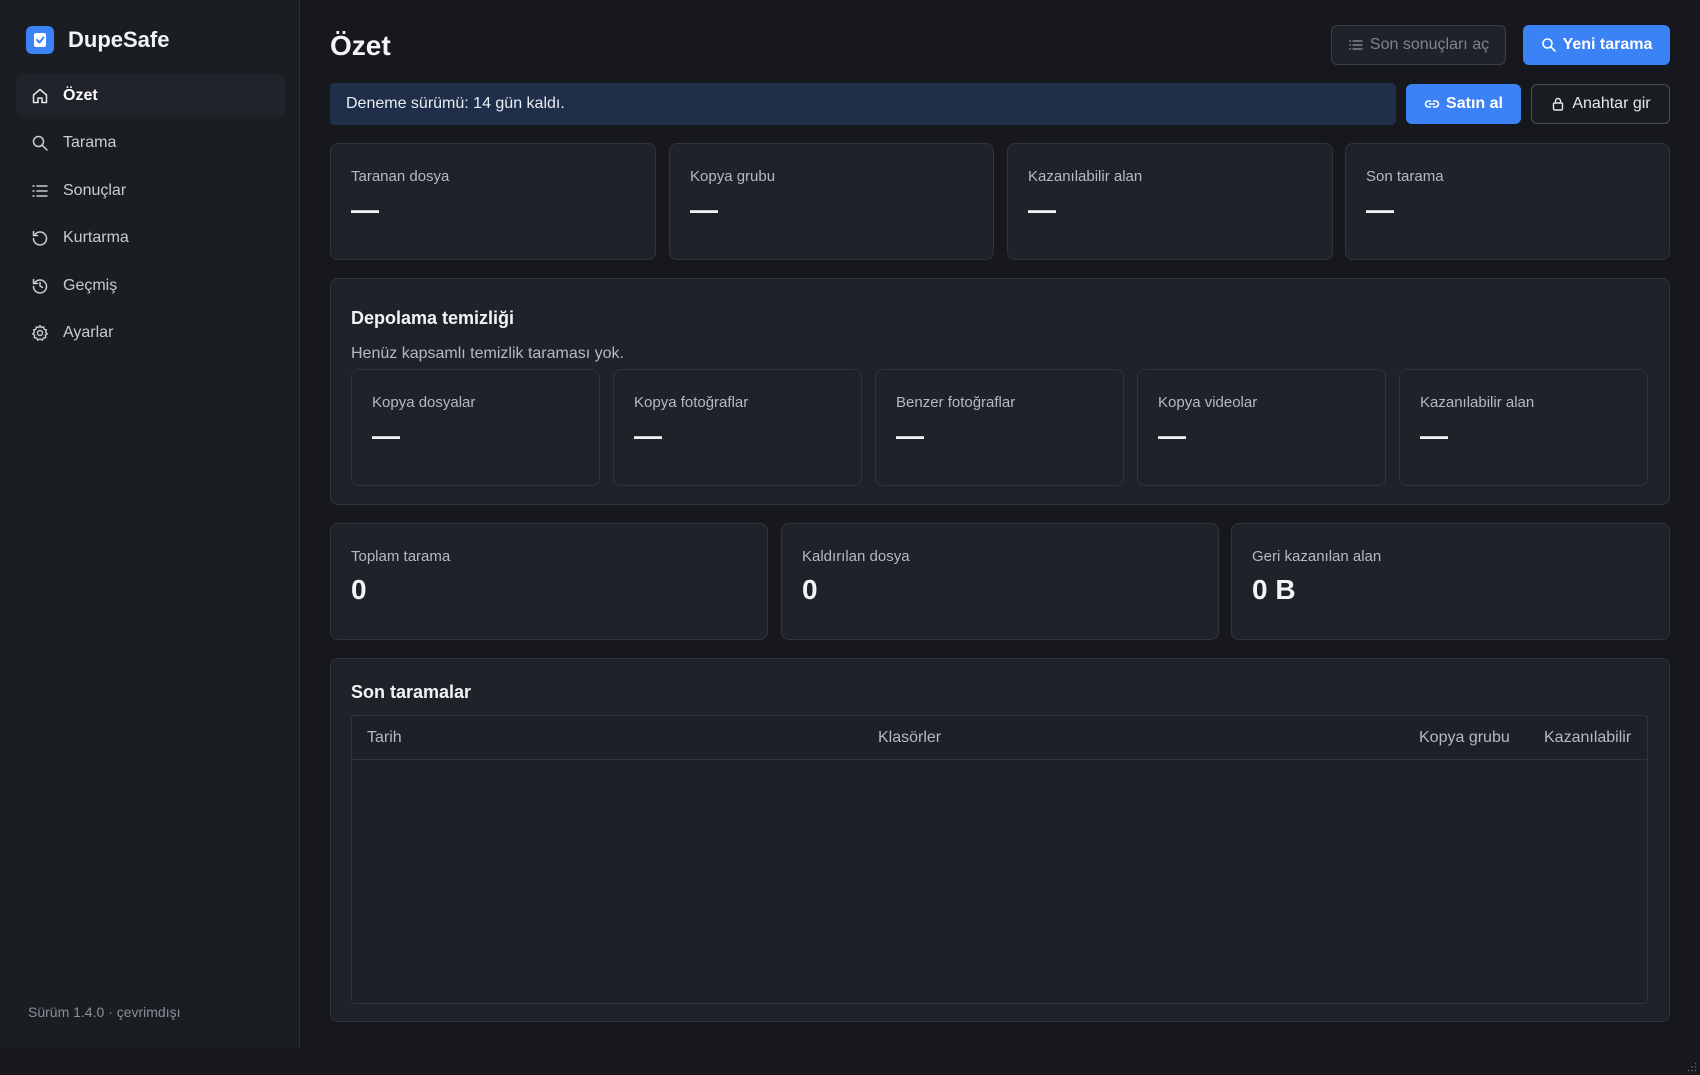 Image resolution: width=1700 pixels, height=1075 pixels. I want to click on open-recent-results-label: Son sonuçları aç, so click(1429, 44).